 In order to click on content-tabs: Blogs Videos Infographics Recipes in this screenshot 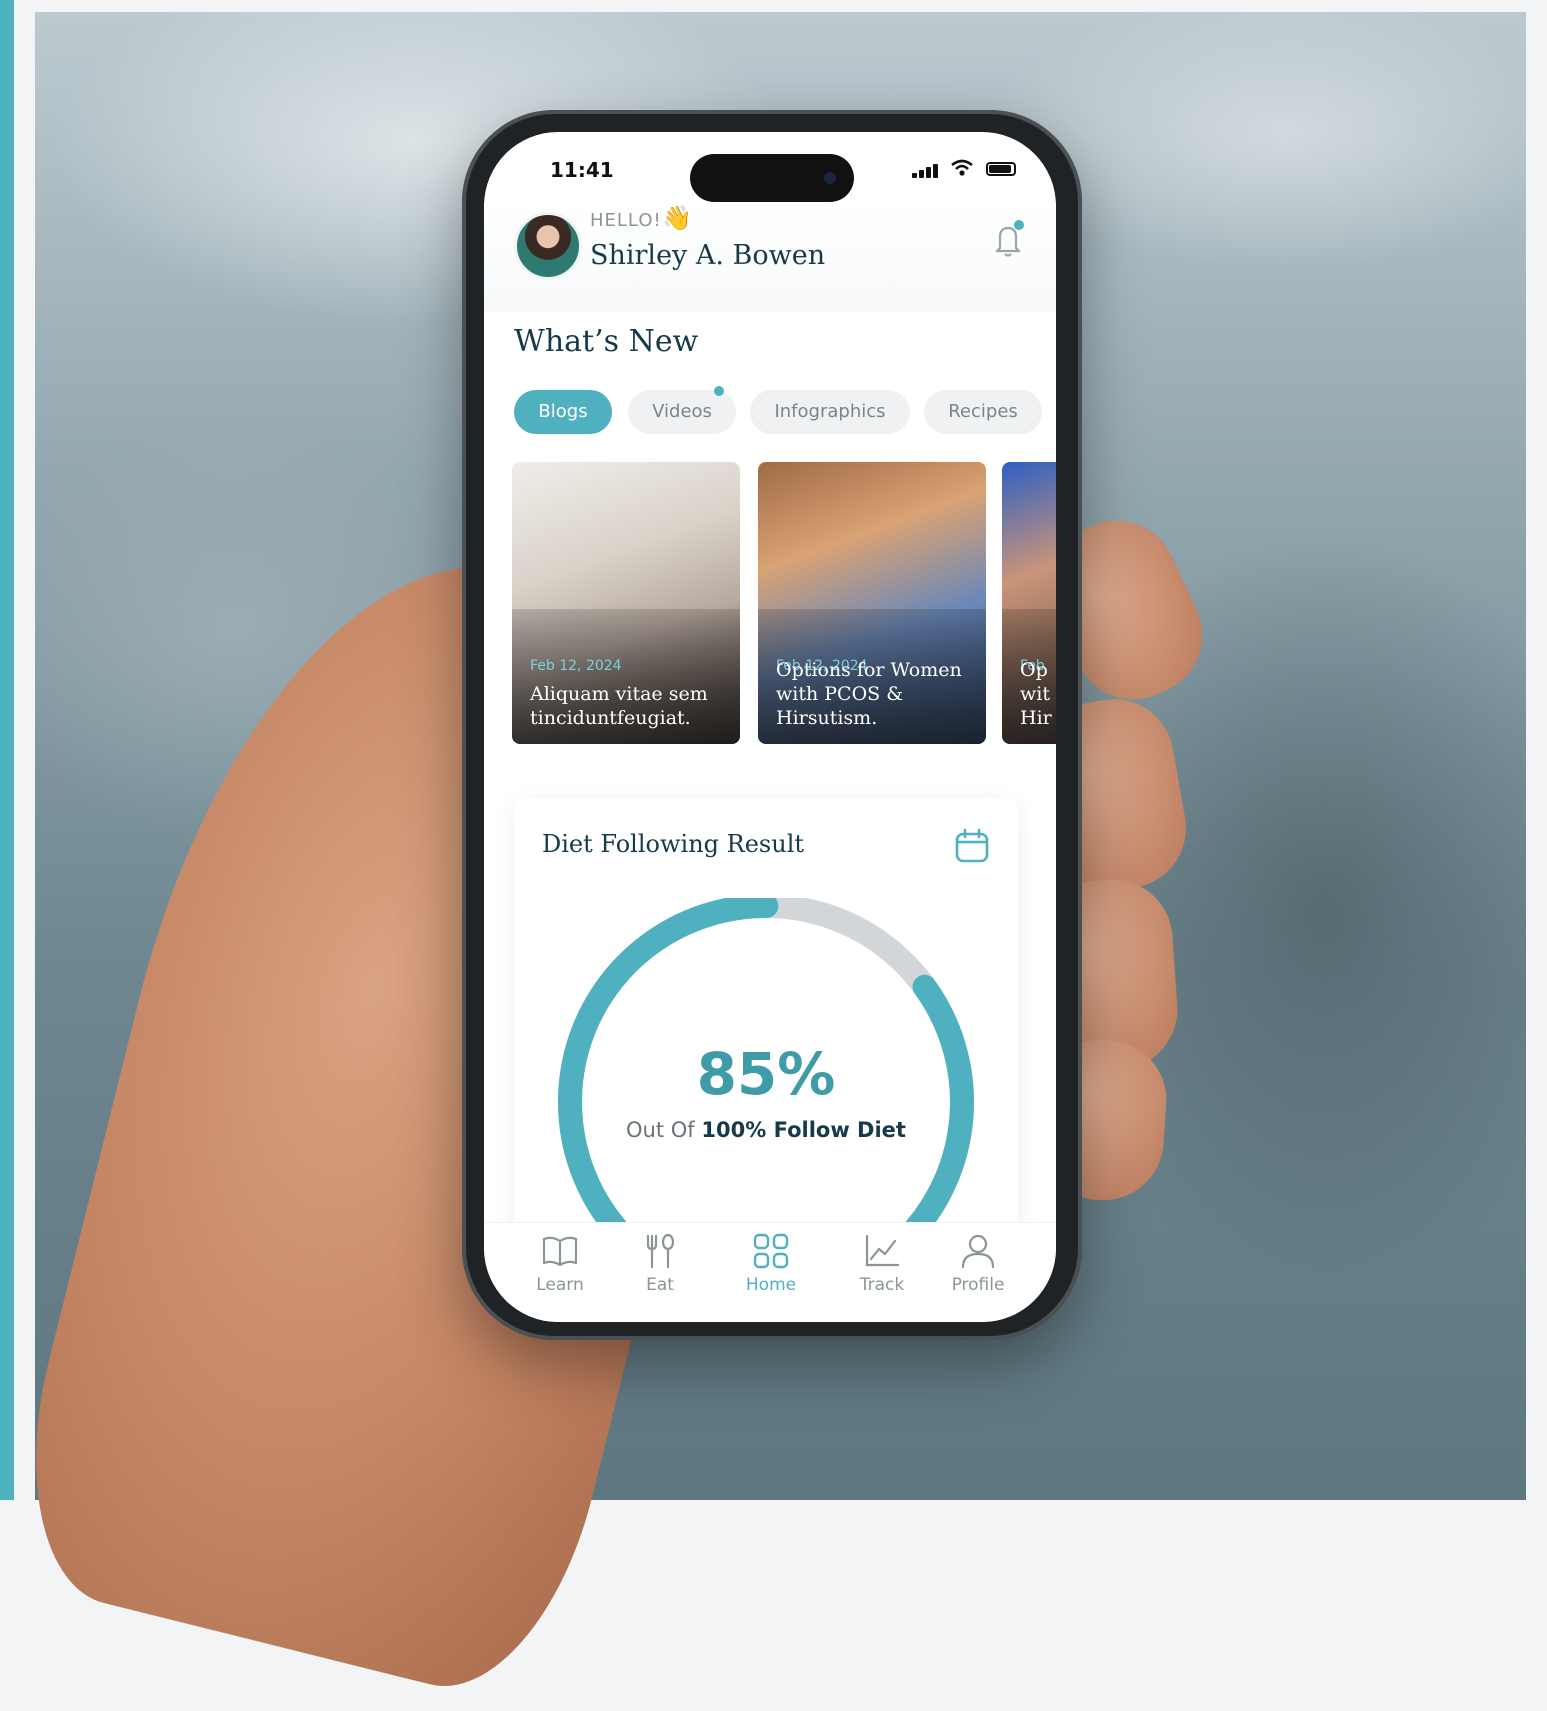, I will do `click(785, 411)`.